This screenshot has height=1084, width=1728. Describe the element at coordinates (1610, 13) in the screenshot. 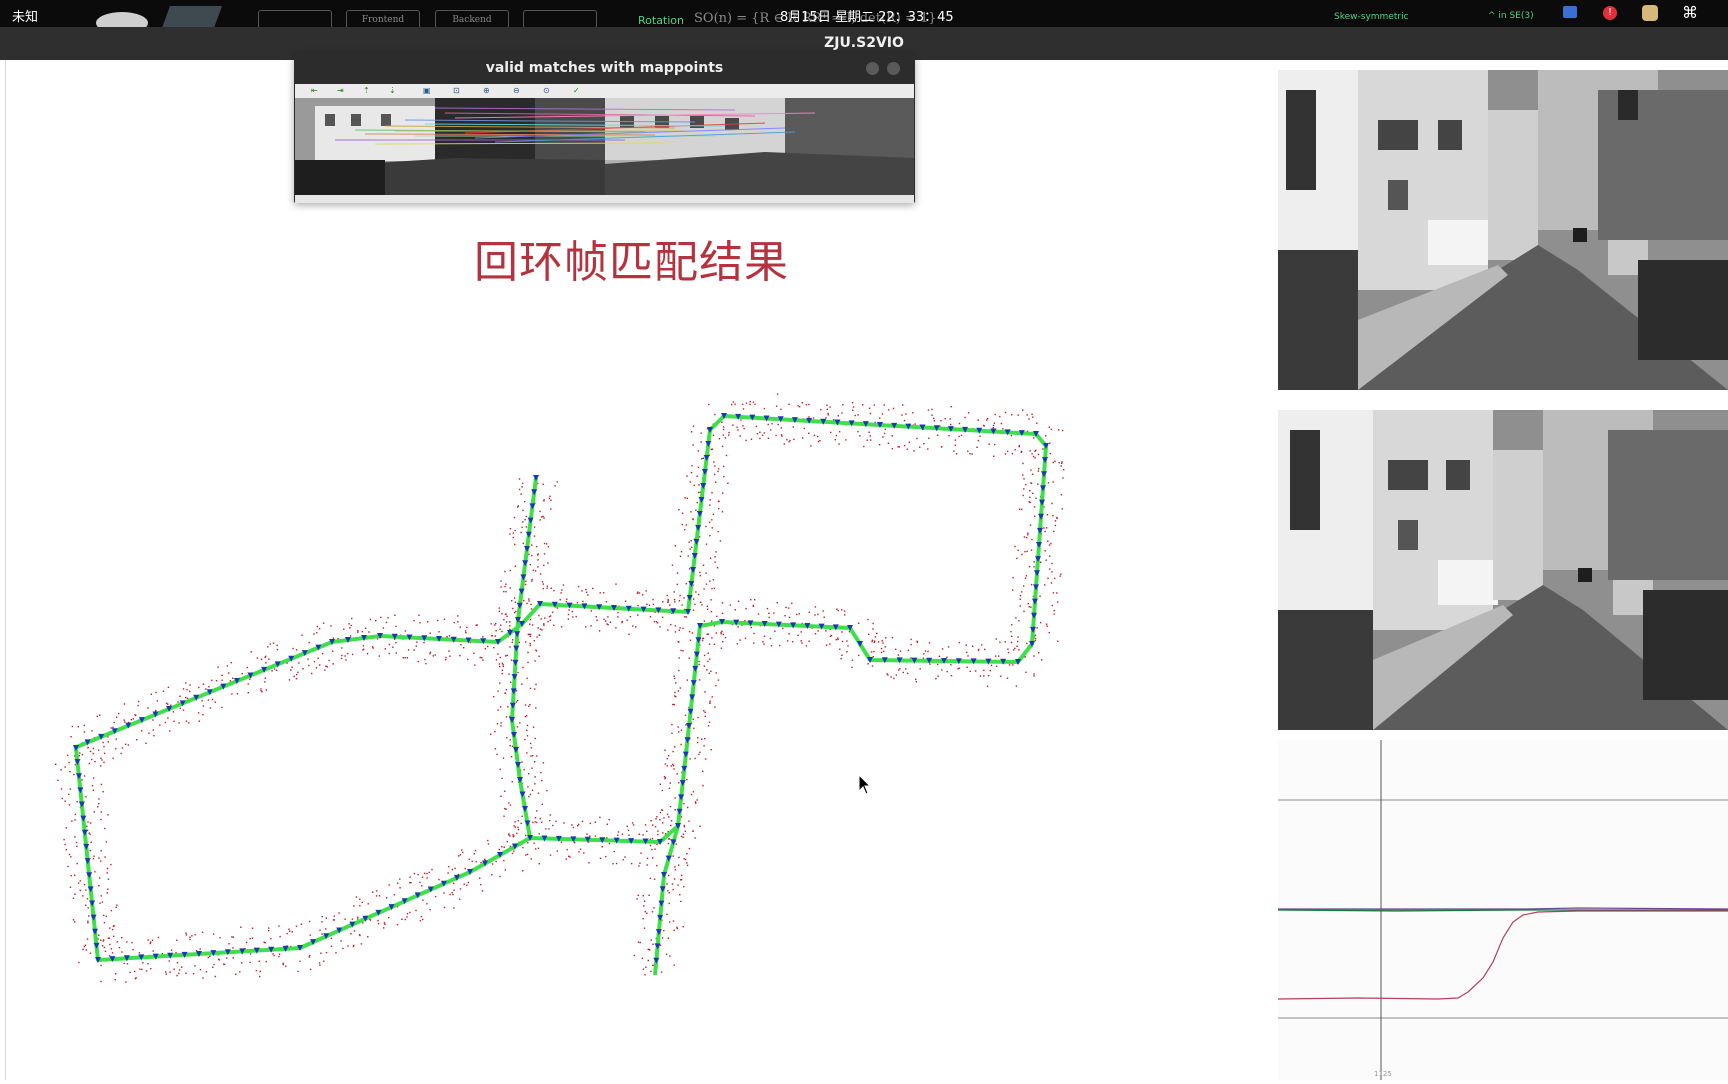

I see `alert-icon: !` at that location.